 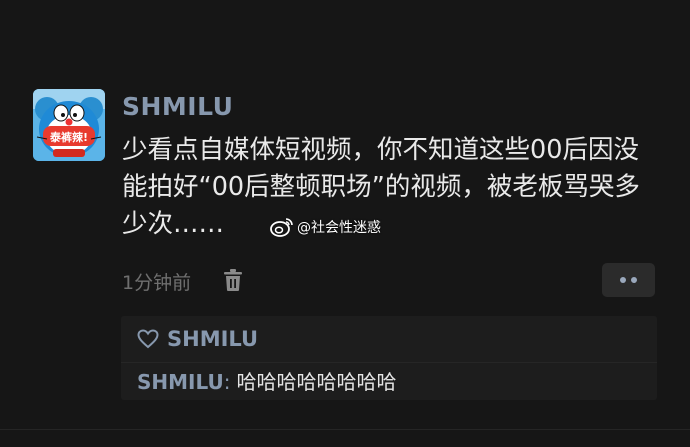 I want to click on post-timestamp: 1分钟前, so click(x=157, y=283).